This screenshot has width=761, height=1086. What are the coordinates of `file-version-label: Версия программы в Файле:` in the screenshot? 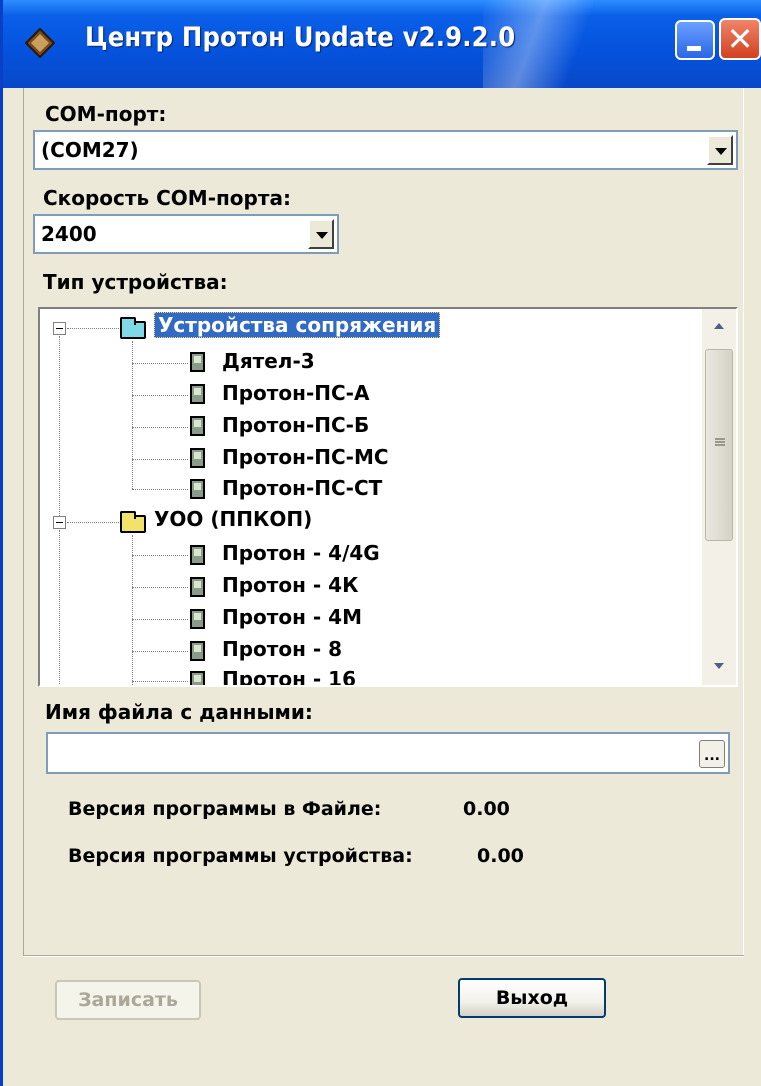 It's located at (225, 809).